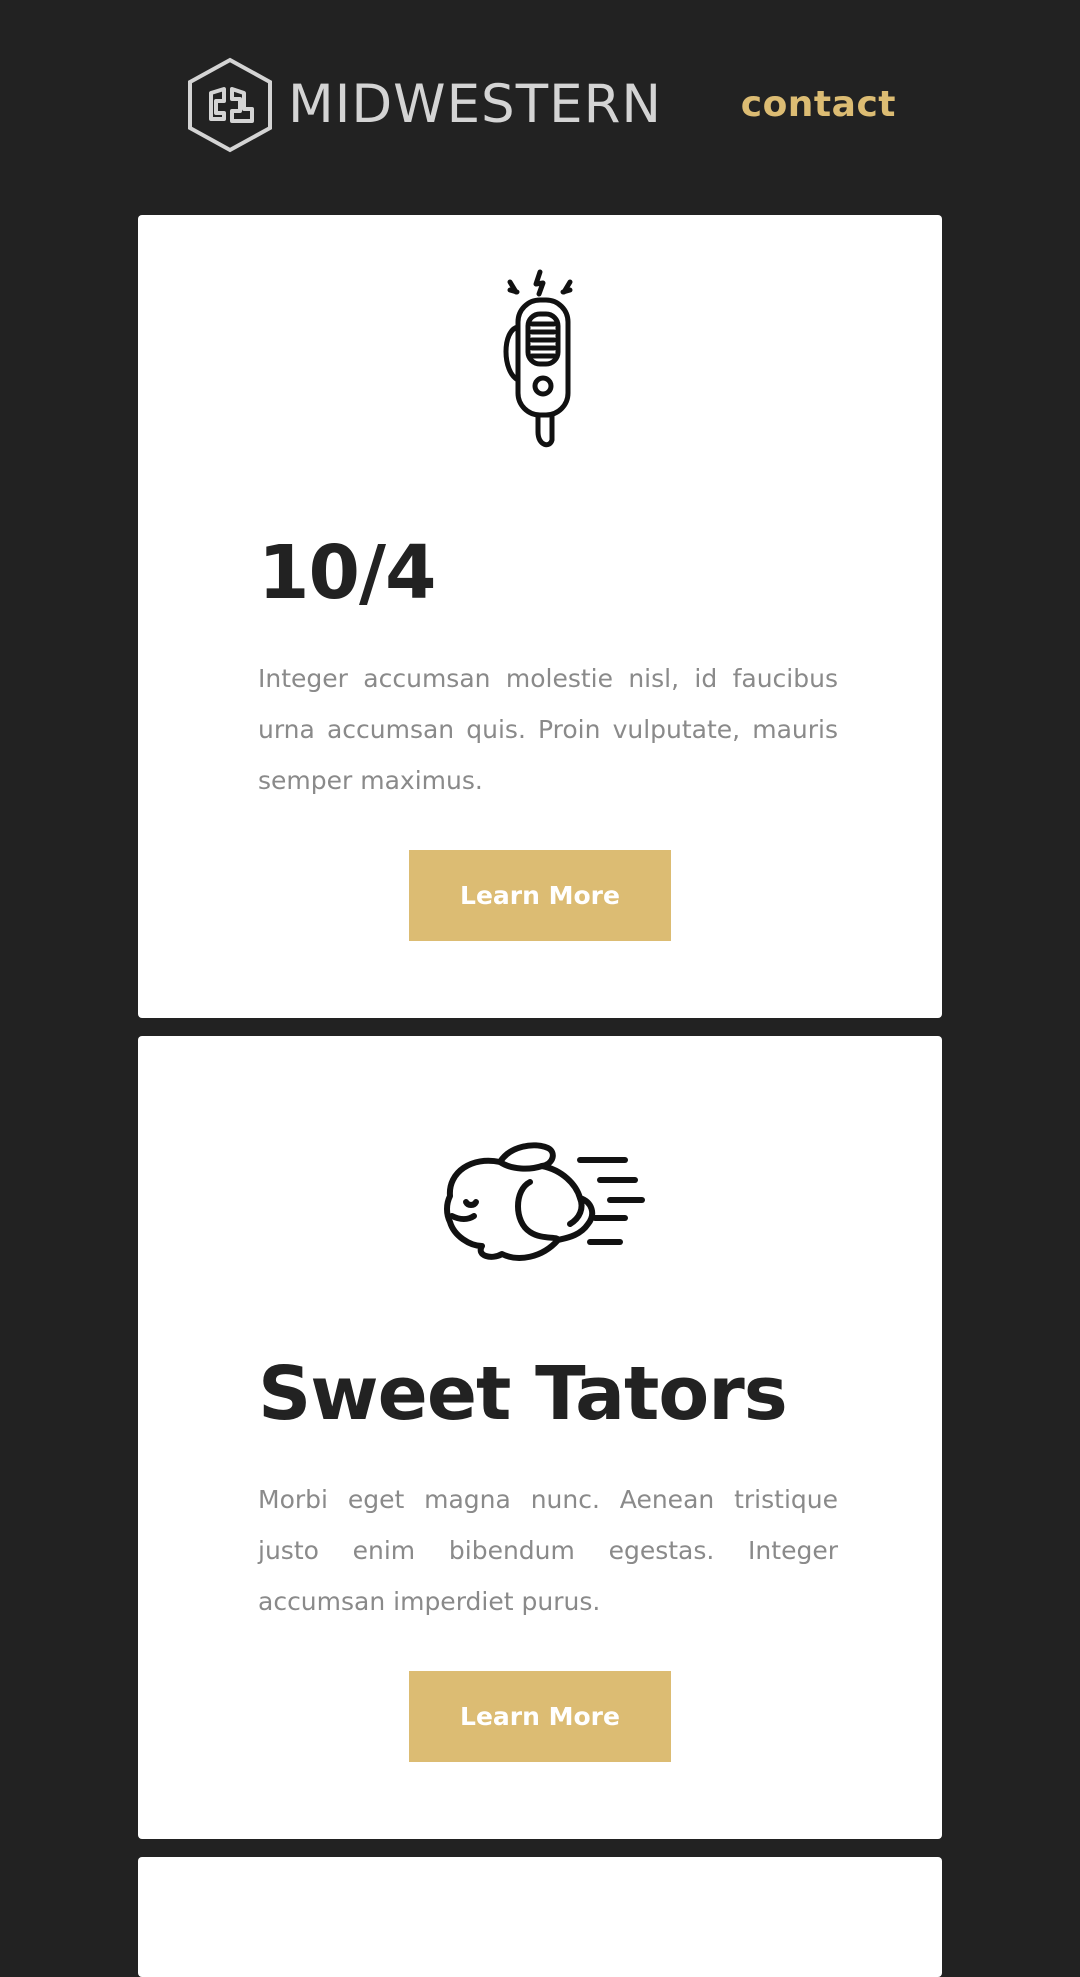 The image size is (1080, 1977). Describe the element at coordinates (544, 1201) in the screenshot. I see `running-rabbit-icon` at that location.